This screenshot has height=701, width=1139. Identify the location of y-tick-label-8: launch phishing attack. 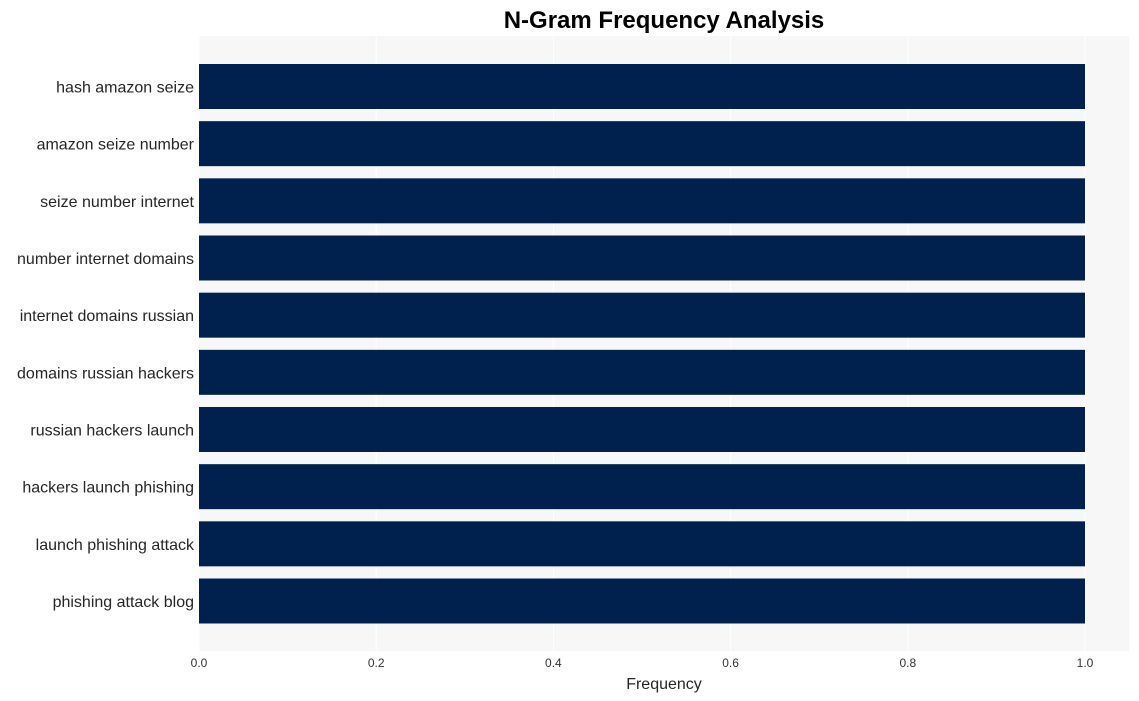
(115, 545).